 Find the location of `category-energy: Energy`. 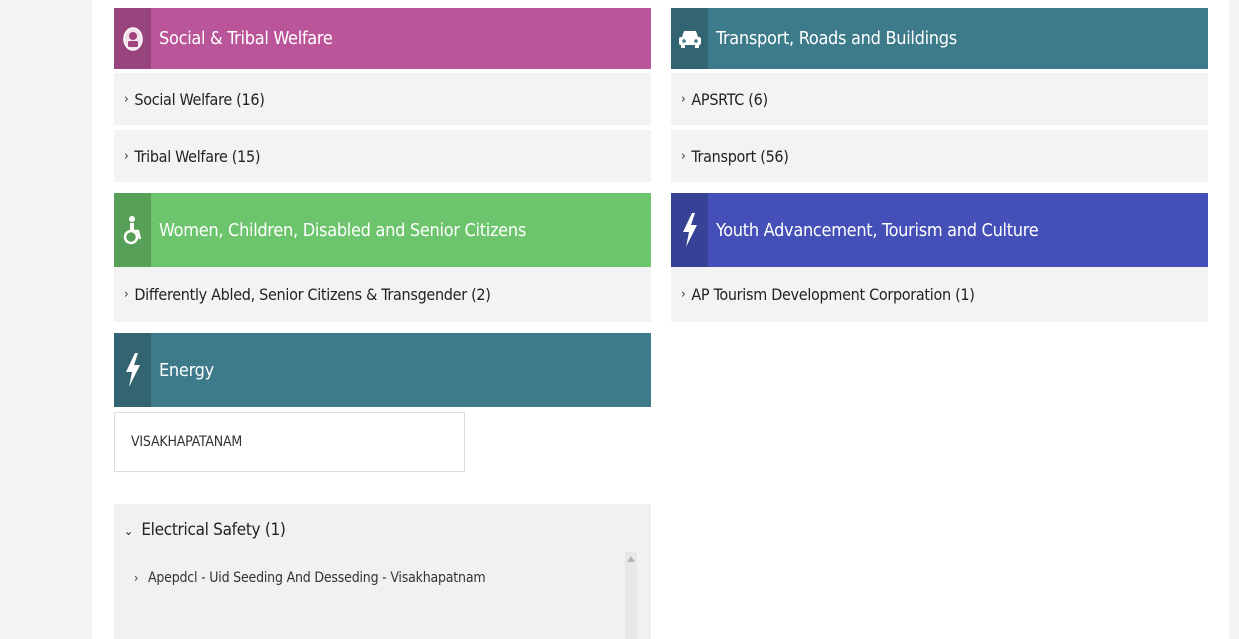

category-energy: Energy is located at coordinates (382, 370).